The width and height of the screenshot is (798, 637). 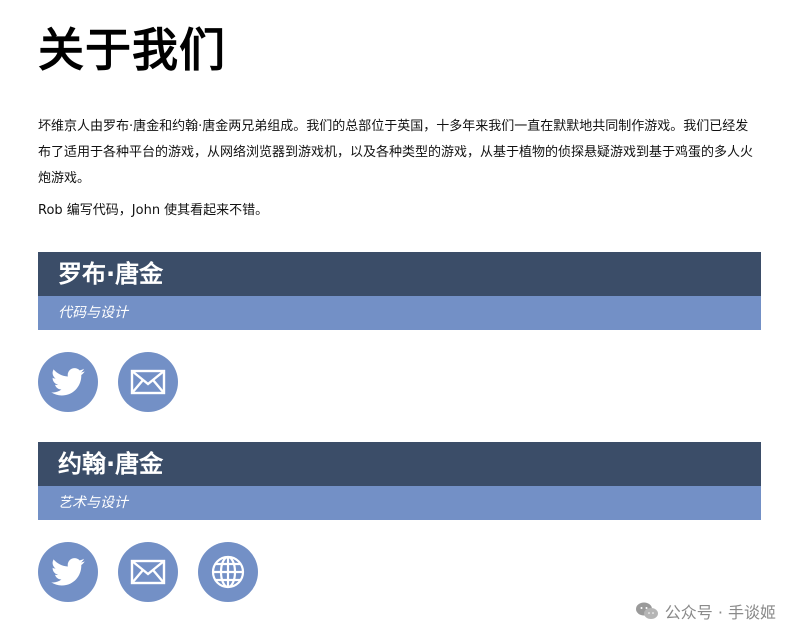 I want to click on watermark: 公众号 · 手谈姬, so click(x=705, y=611).